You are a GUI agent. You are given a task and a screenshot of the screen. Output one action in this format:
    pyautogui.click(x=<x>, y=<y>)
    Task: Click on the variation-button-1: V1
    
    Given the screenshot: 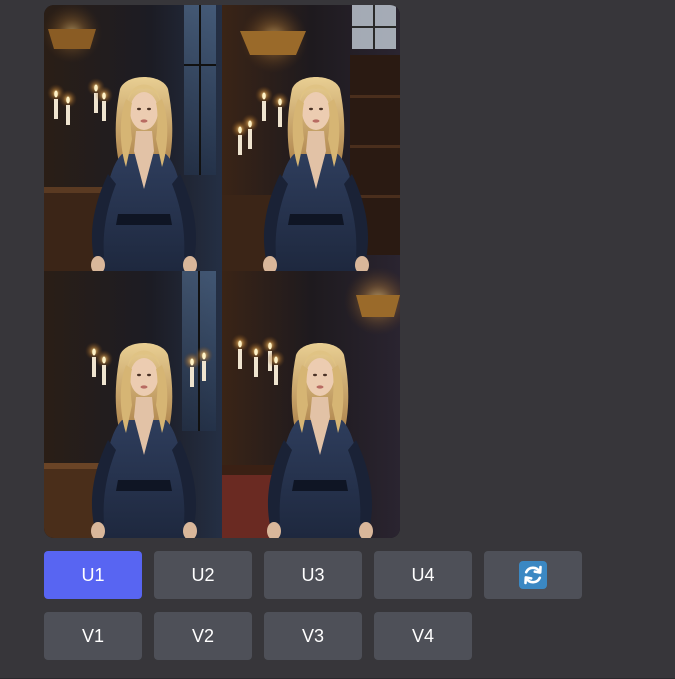 What is the action you would take?
    pyautogui.click(x=93, y=636)
    